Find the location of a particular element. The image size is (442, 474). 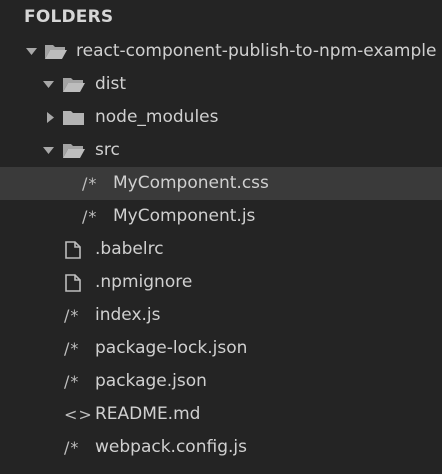

tree-item-dist: dist is located at coordinates (221, 84).